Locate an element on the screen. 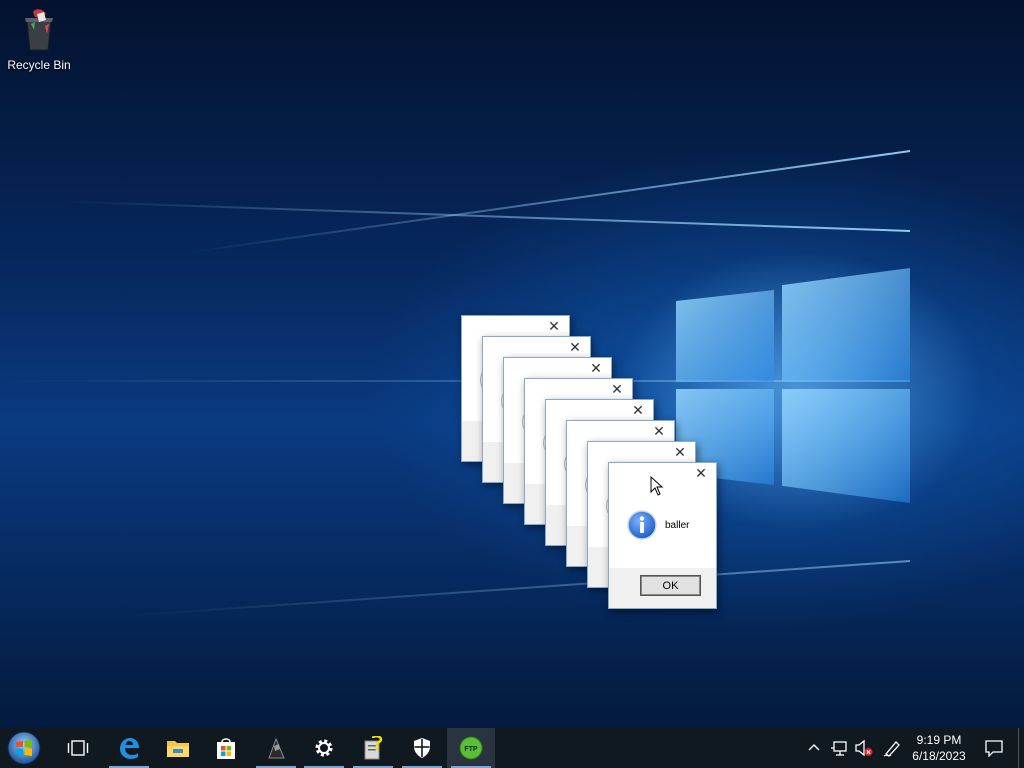 The width and height of the screenshot is (1024, 768). dark-app-button is located at coordinates (276, 748).